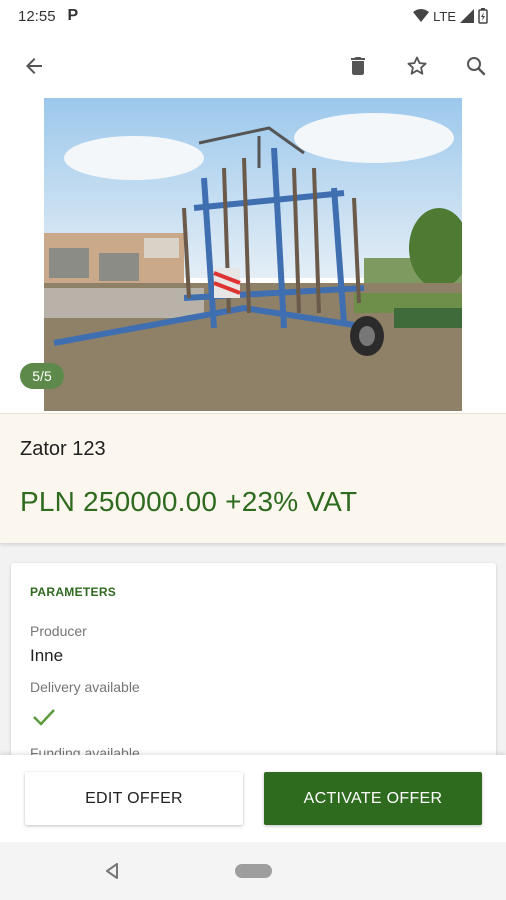  Describe the element at coordinates (134, 798) in the screenshot. I see `edit-offer-button: EDIT OFFER` at that location.